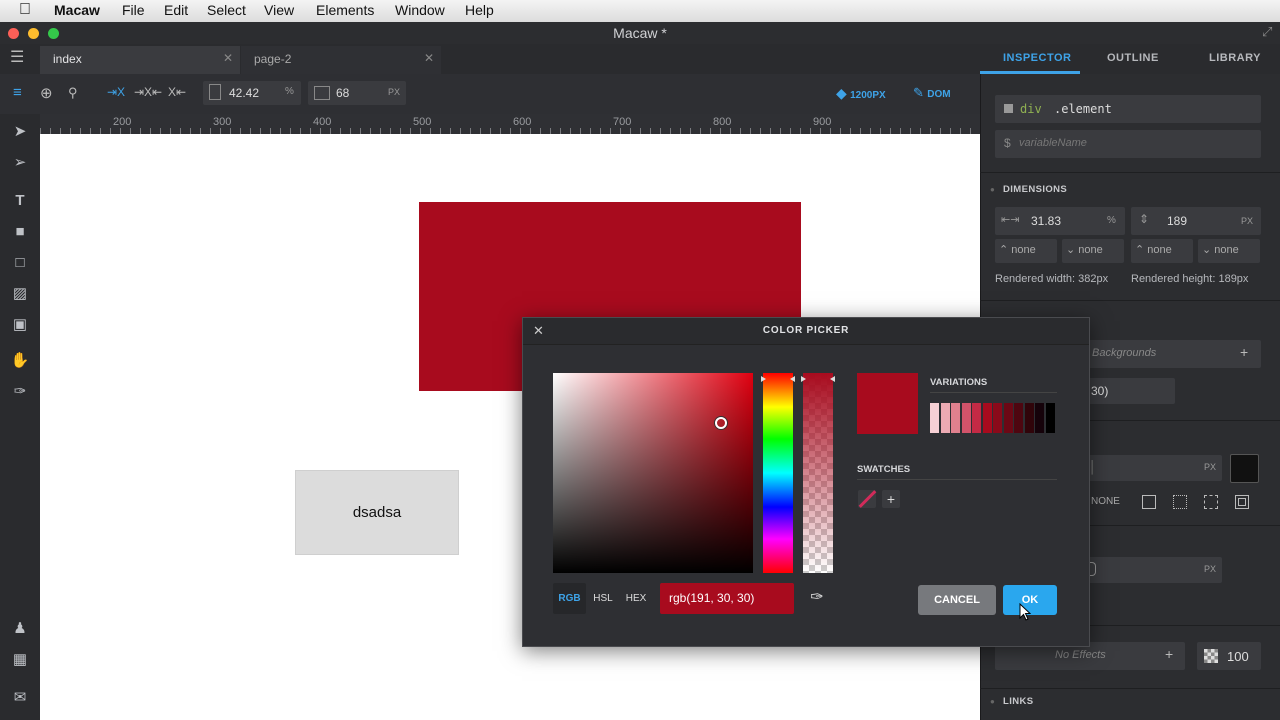 This screenshot has width=1280, height=720. I want to click on border-color-swatch, so click(1244, 468).